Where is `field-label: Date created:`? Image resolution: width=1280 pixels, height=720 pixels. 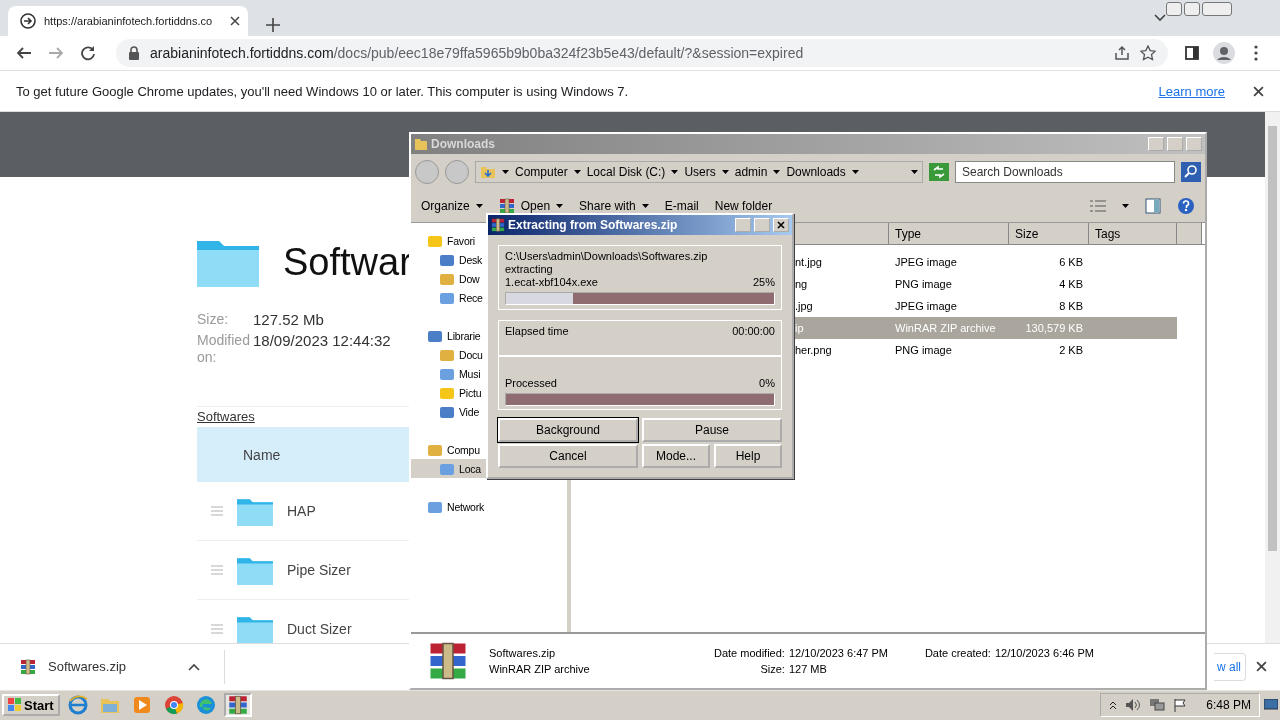
field-label: Date created: is located at coordinates (957, 653).